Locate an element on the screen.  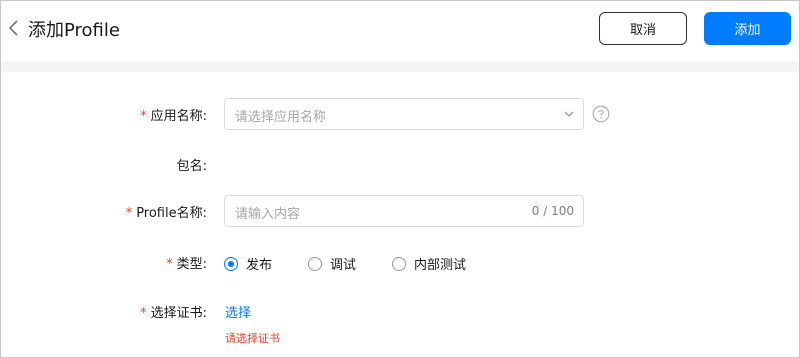
add-button: 添加 is located at coordinates (747, 28).